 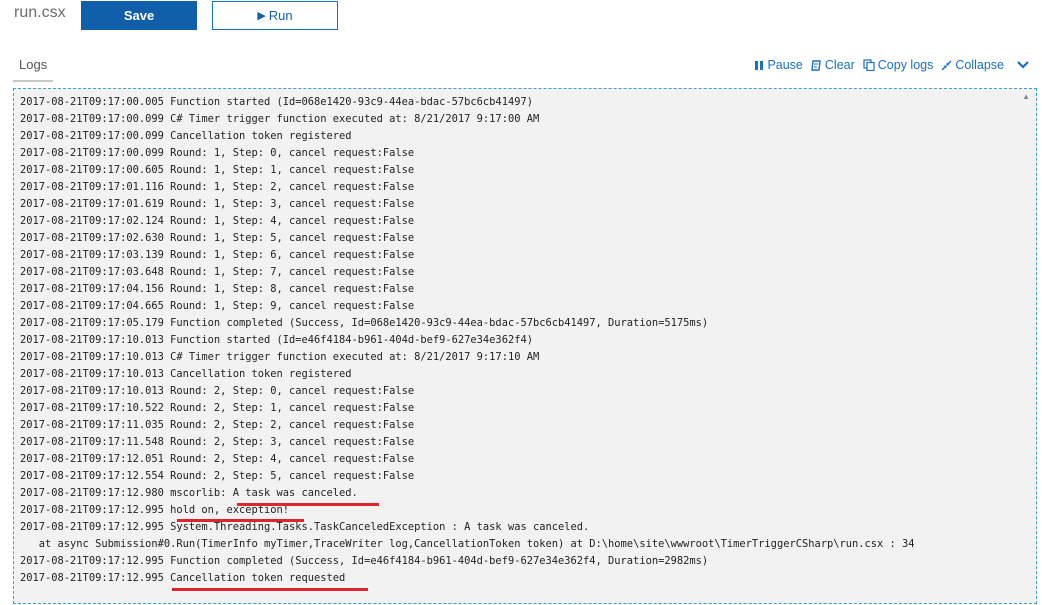 What do you see at coordinates (946, 65) in the screenshot?
I see `collapse-icon` at bounding box center [946, 65].